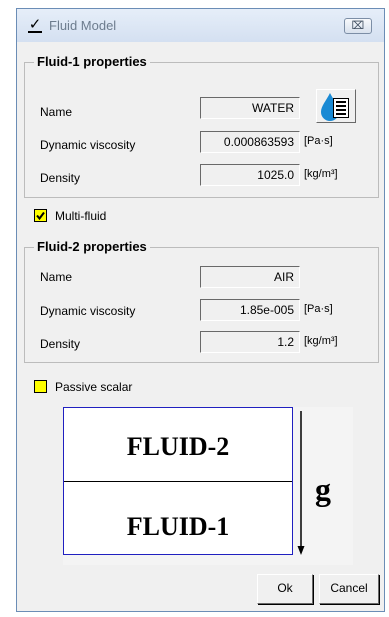 This screenshot has width=389, height=617. I want to click on fluid-library-button, so click(336, 106).